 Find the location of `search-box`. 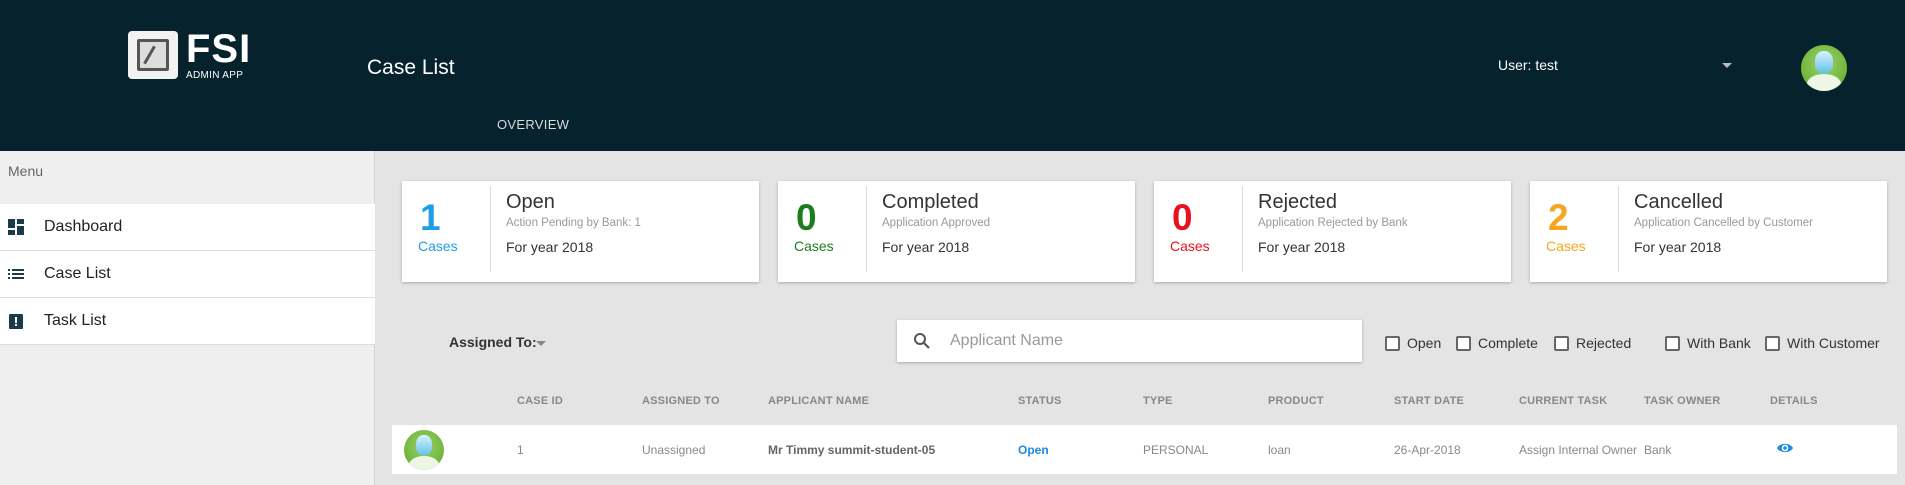

search-box is located at coordinates (1129, 341).